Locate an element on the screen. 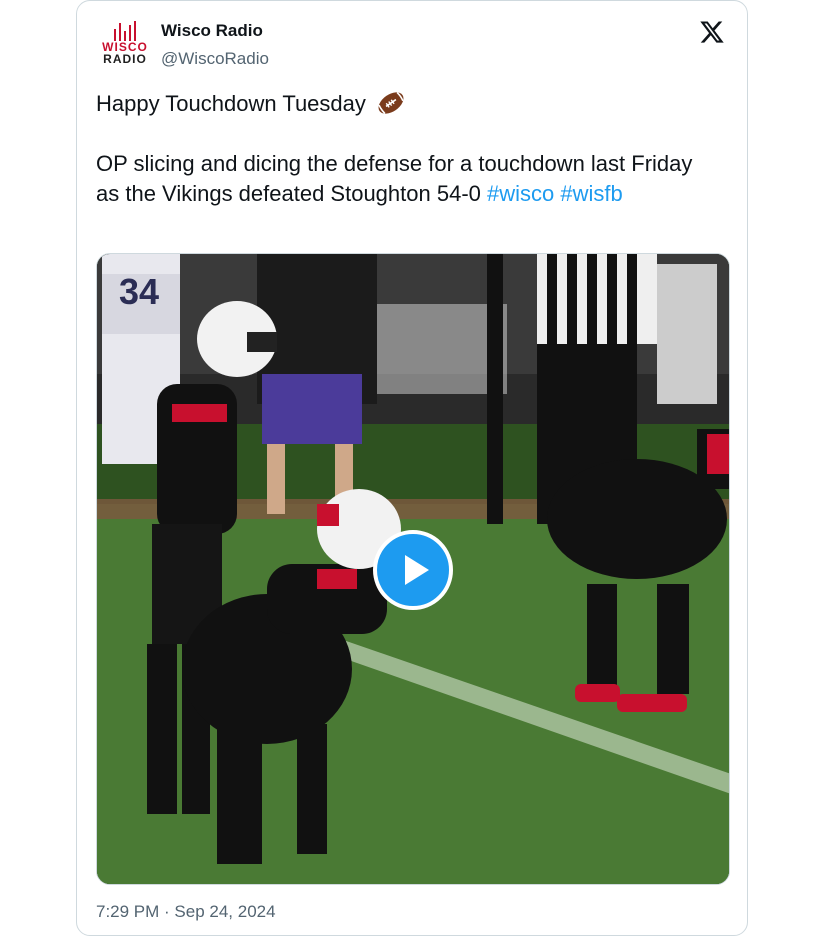 The image size is (826, 939). tweet-greeting: Happy Touchdown Tuesday is located at coordinates (231, 103).